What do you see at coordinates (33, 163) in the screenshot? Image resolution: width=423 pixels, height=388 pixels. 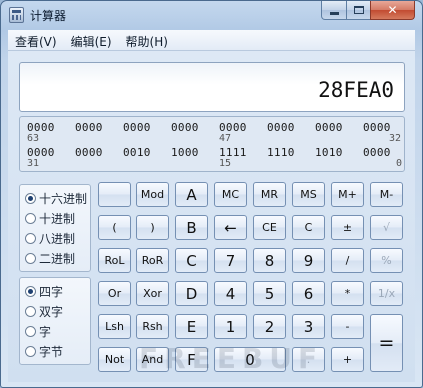 I see `bit-position-label: 31` at bounding box center [33, 163].